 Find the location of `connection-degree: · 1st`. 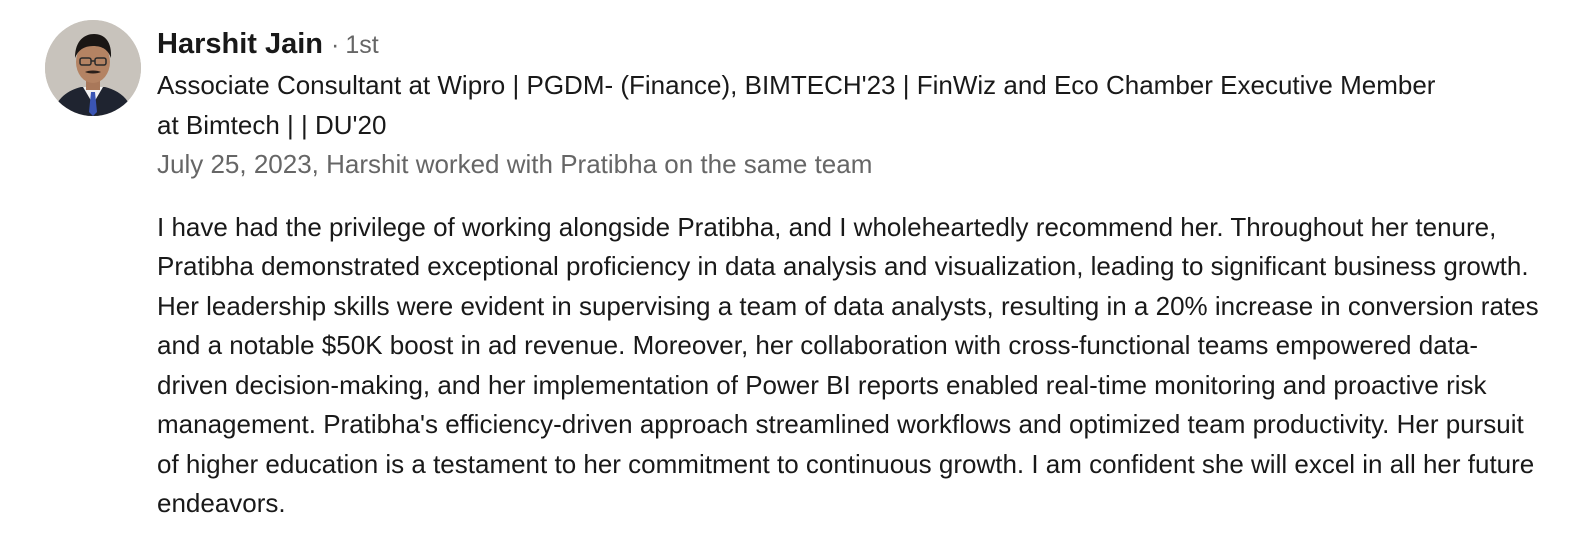

connection-degree: · 1st is located at coordinates (355, 45).